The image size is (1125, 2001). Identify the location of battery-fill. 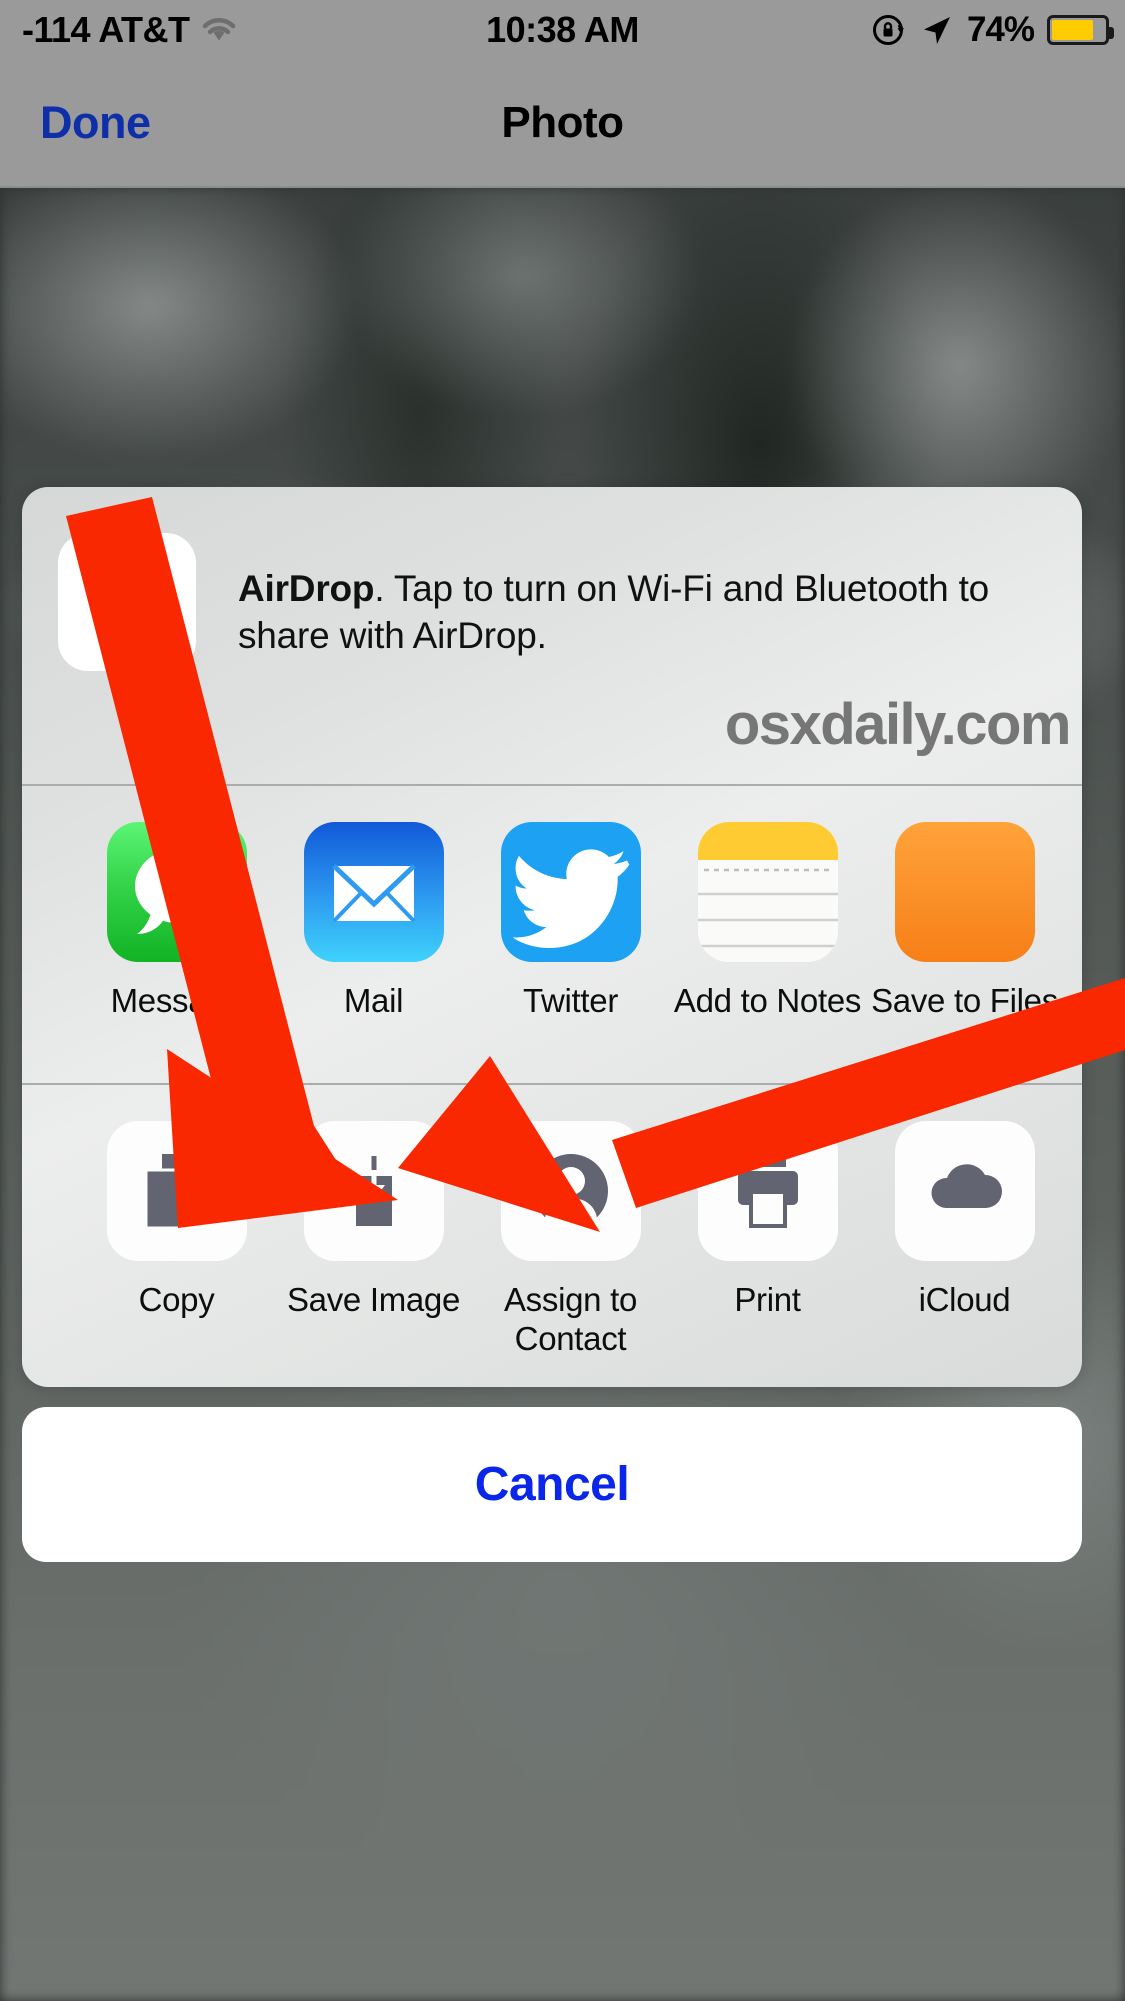
(1073, 30).